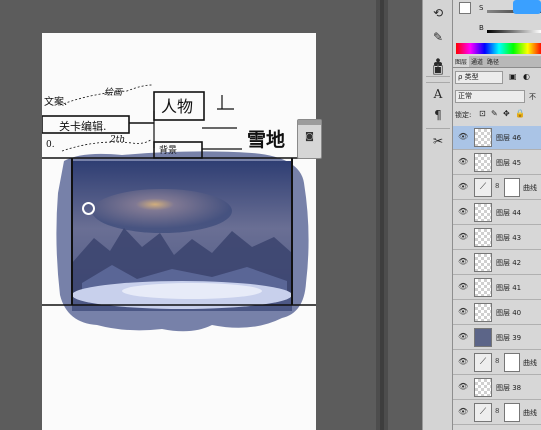 The width and height of the screenshot is (541, 430). Describe the element at coordinates (477, 61) in the screenshot. I see `tab-channels: 通道` at that location.